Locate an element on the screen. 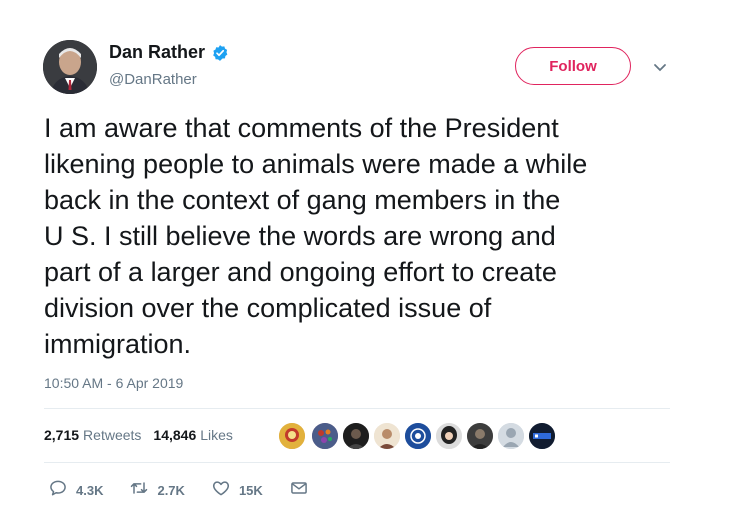  engagement-stats: 2,715 Retweets 14,846 Likes is located at coordinates (144, 435).